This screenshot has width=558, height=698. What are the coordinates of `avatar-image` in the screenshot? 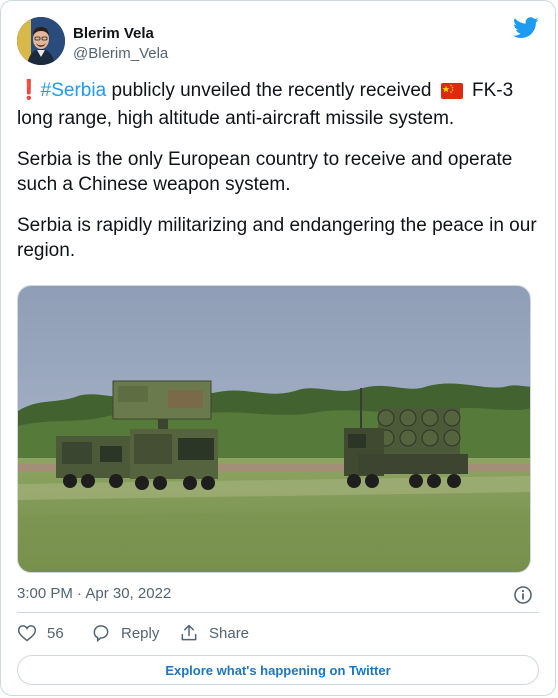 It's located at (41, 41).